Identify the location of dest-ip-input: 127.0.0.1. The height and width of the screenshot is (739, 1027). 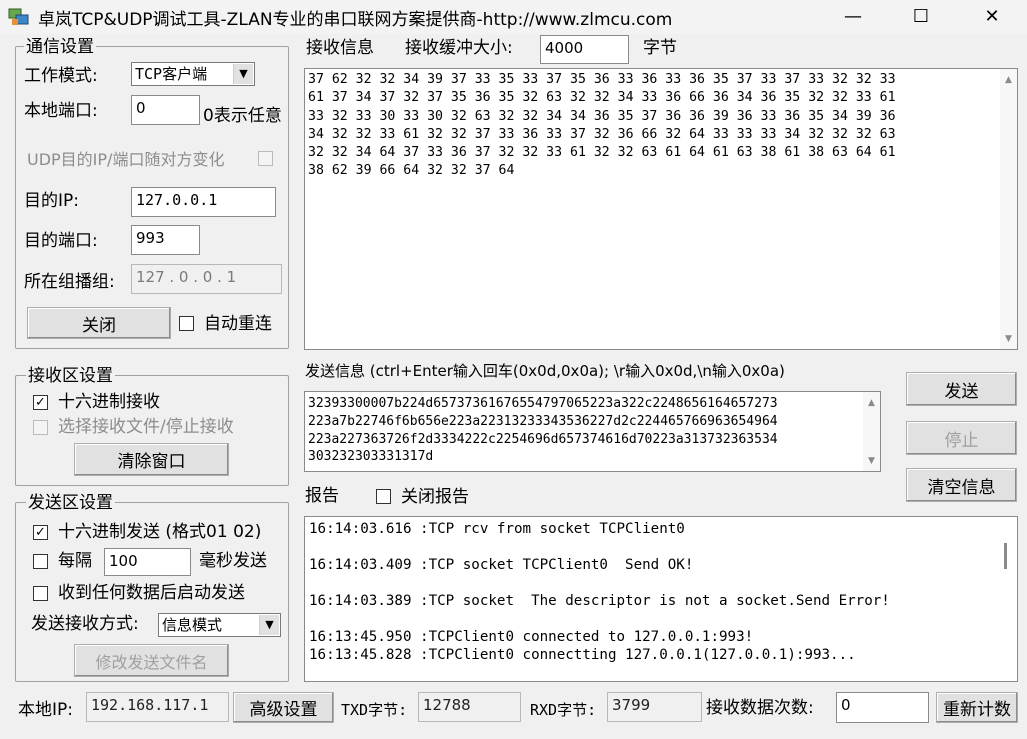
(203, 202).